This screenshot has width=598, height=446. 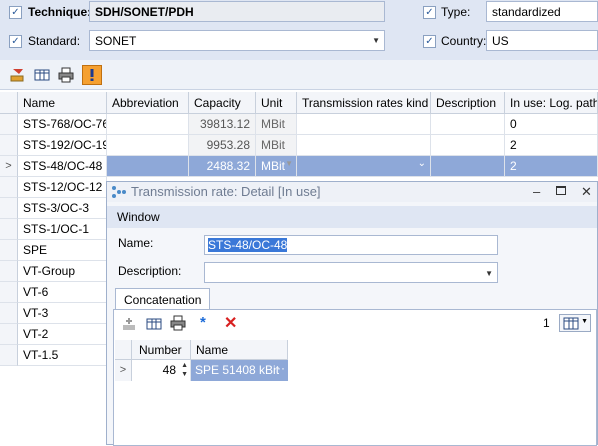 I want to click on alert-icon, so click(x=92, y=75).